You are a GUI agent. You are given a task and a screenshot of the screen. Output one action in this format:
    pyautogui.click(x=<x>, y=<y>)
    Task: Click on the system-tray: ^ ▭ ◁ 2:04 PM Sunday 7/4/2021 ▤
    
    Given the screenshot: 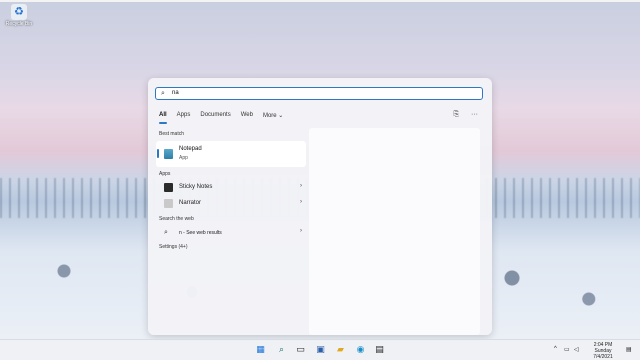 What is the action you would take?
    pyautogui.click(x=595, y=350)
    